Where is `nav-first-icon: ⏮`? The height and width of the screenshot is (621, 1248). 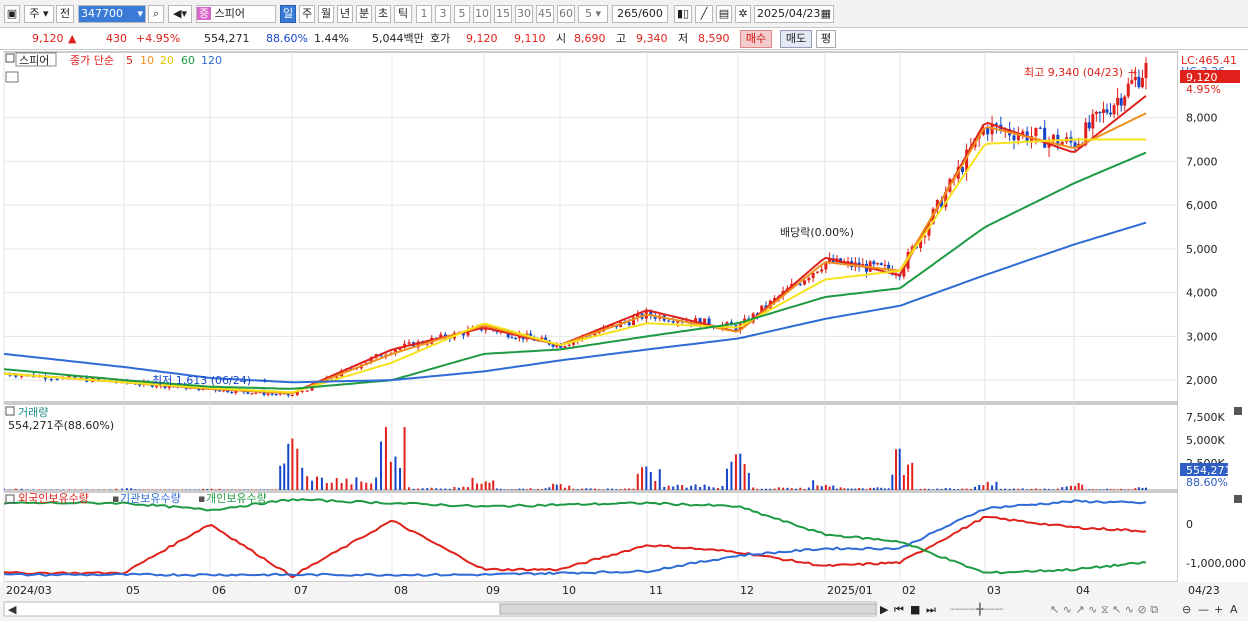 nav-first-icon: ⏮ is located at coordinates (899, 609).